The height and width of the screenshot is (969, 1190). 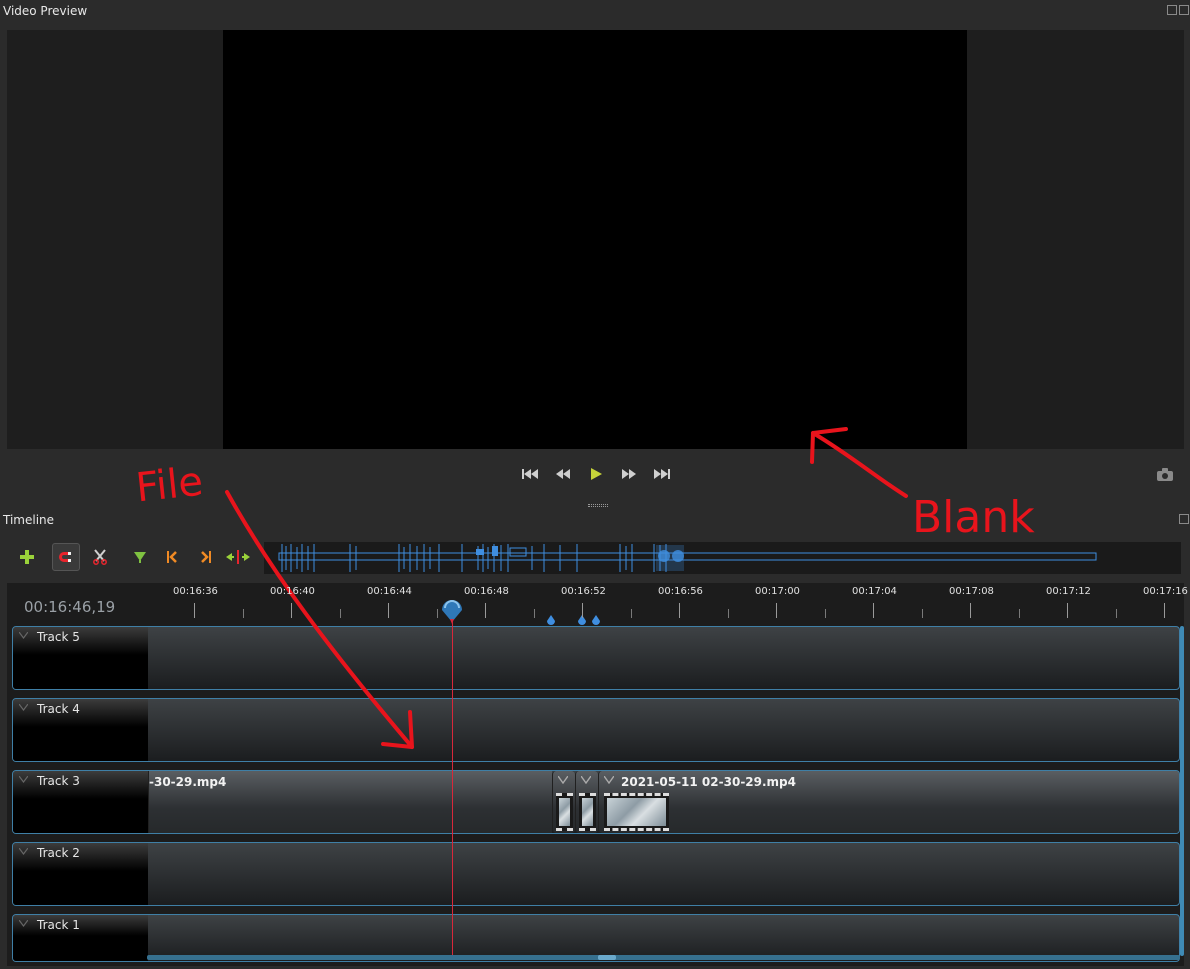 I want to click on center-playhead-icon, so click(x=238, y=557).